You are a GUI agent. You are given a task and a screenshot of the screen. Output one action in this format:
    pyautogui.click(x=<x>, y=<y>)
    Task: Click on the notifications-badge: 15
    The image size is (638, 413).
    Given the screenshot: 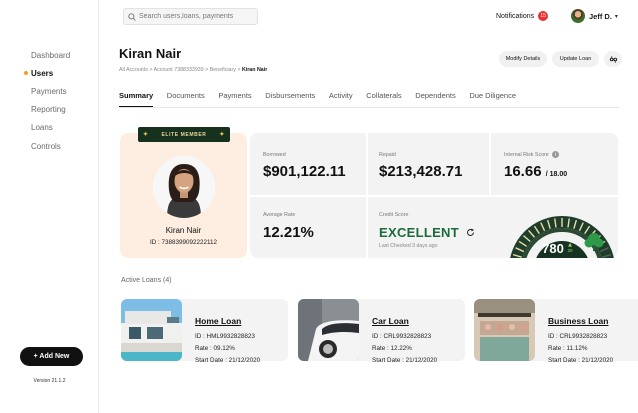 What is the action you would take?
    pyautogui.click(x=543, y=16)
    